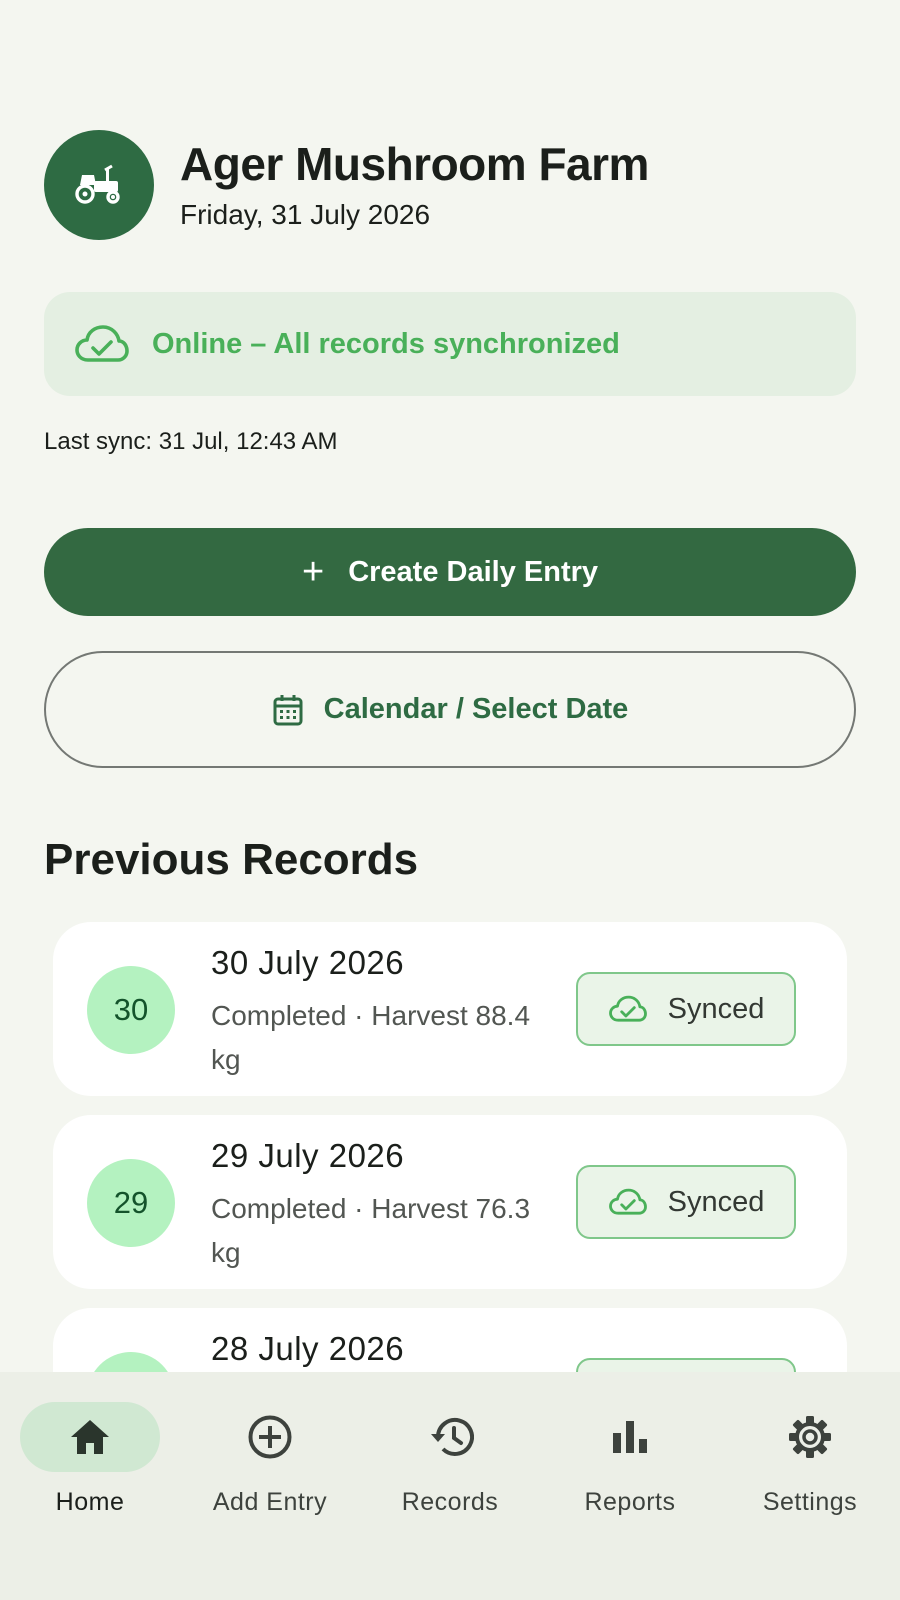 The image size is (900, 1600). What do you see at coordinates (810, 1502) in the screenshot?
I see `nav-label: Settings` at bounding box center [810, 1502].